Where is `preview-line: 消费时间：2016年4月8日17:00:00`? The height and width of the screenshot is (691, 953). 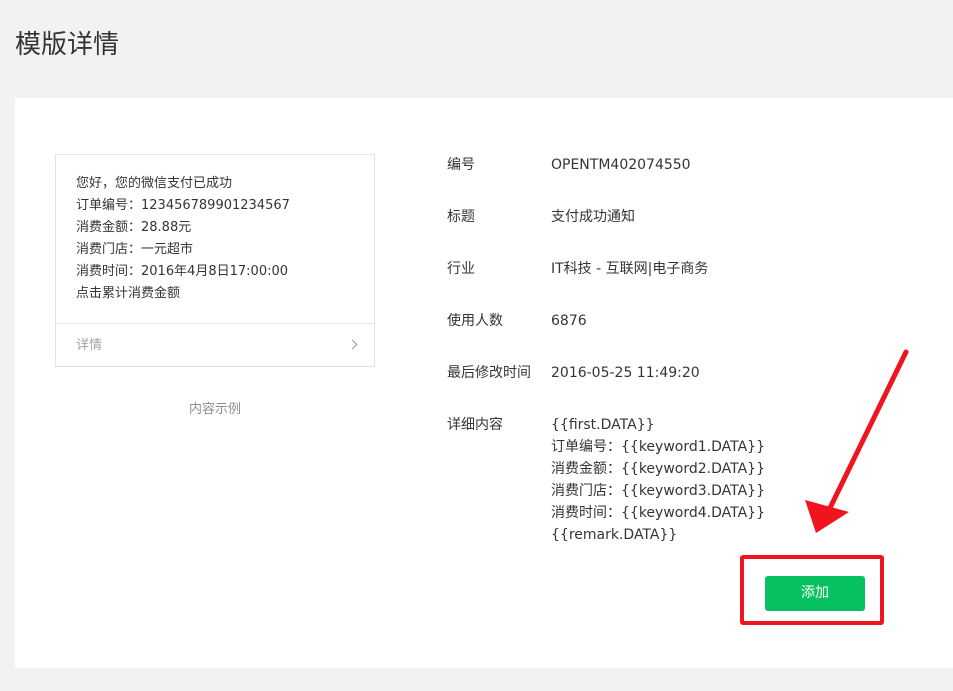
preview-line: 消费时间：2016年4月8日17:00:00 is located at coordinates (182, 271).